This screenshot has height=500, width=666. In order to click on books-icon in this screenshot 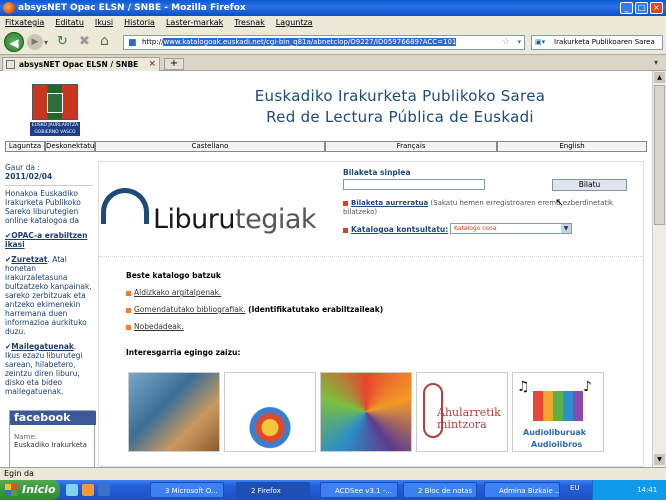, I will do `click(558, 406)`.